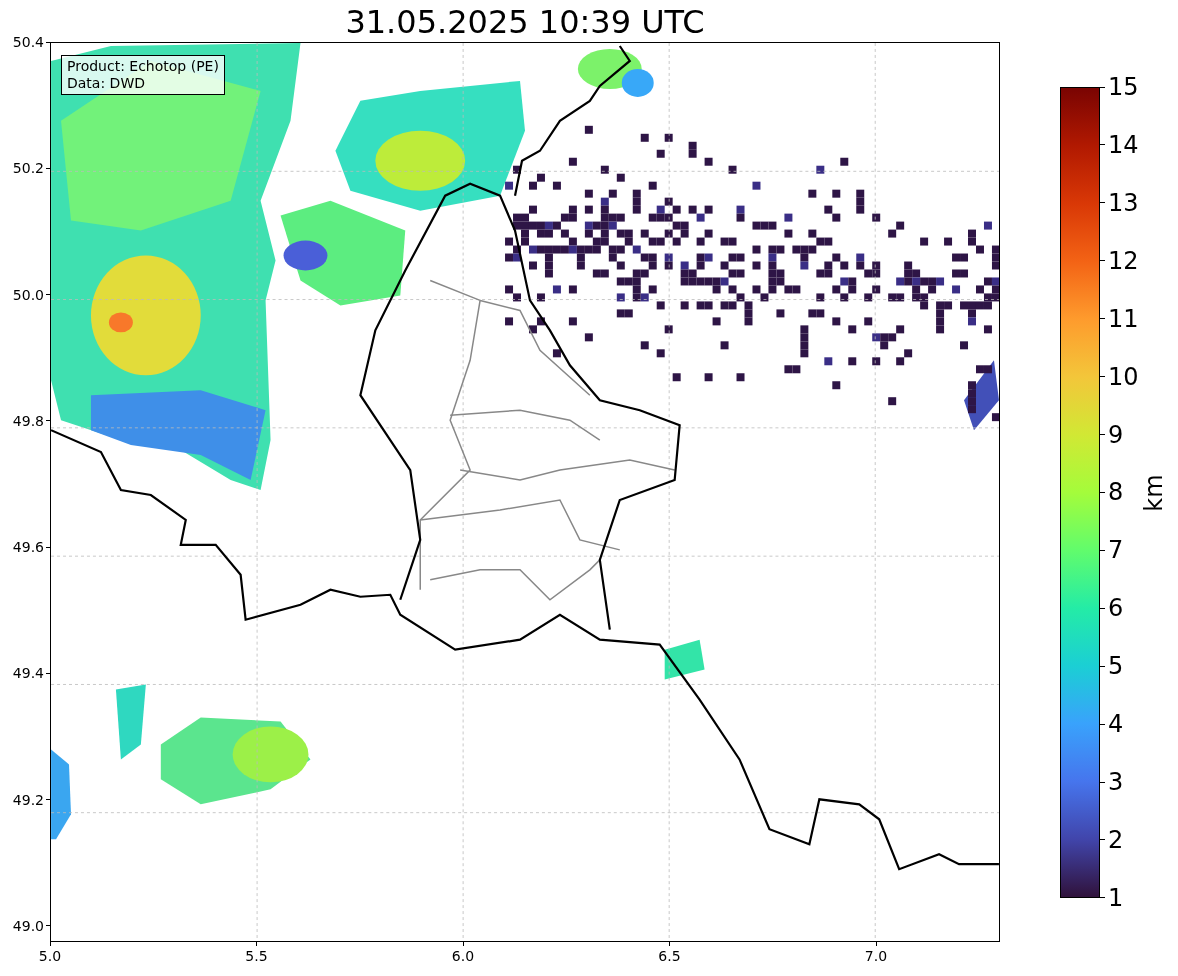  I want to click on y-tick-label: 49.8, so click(28, 420).